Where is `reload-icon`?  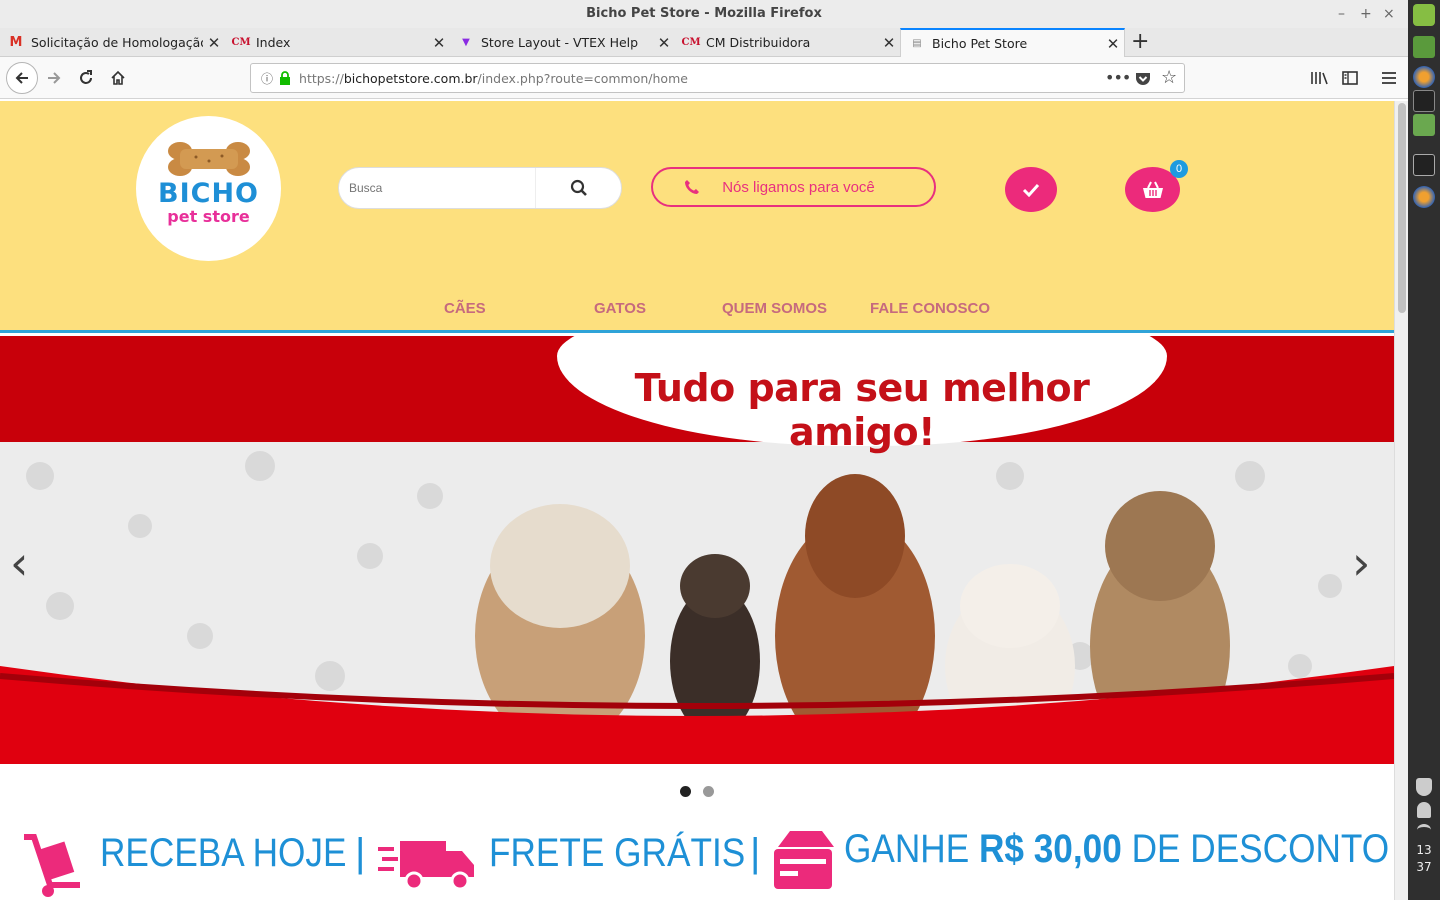 reload-icon is located at coordinates (86, 77).